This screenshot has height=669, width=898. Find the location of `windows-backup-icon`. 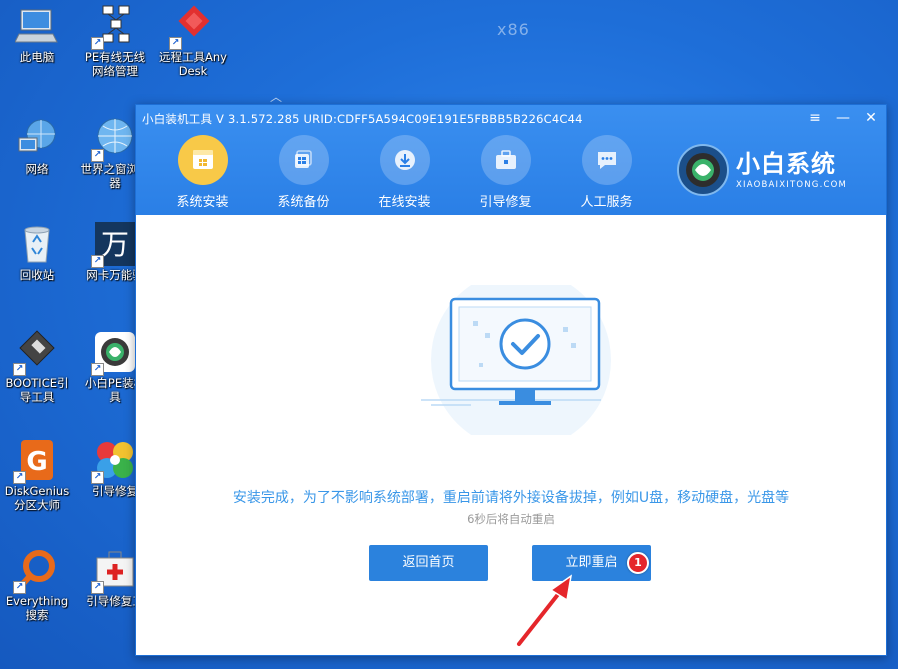

windows-backup-icon is located at coordinates (303, 160).